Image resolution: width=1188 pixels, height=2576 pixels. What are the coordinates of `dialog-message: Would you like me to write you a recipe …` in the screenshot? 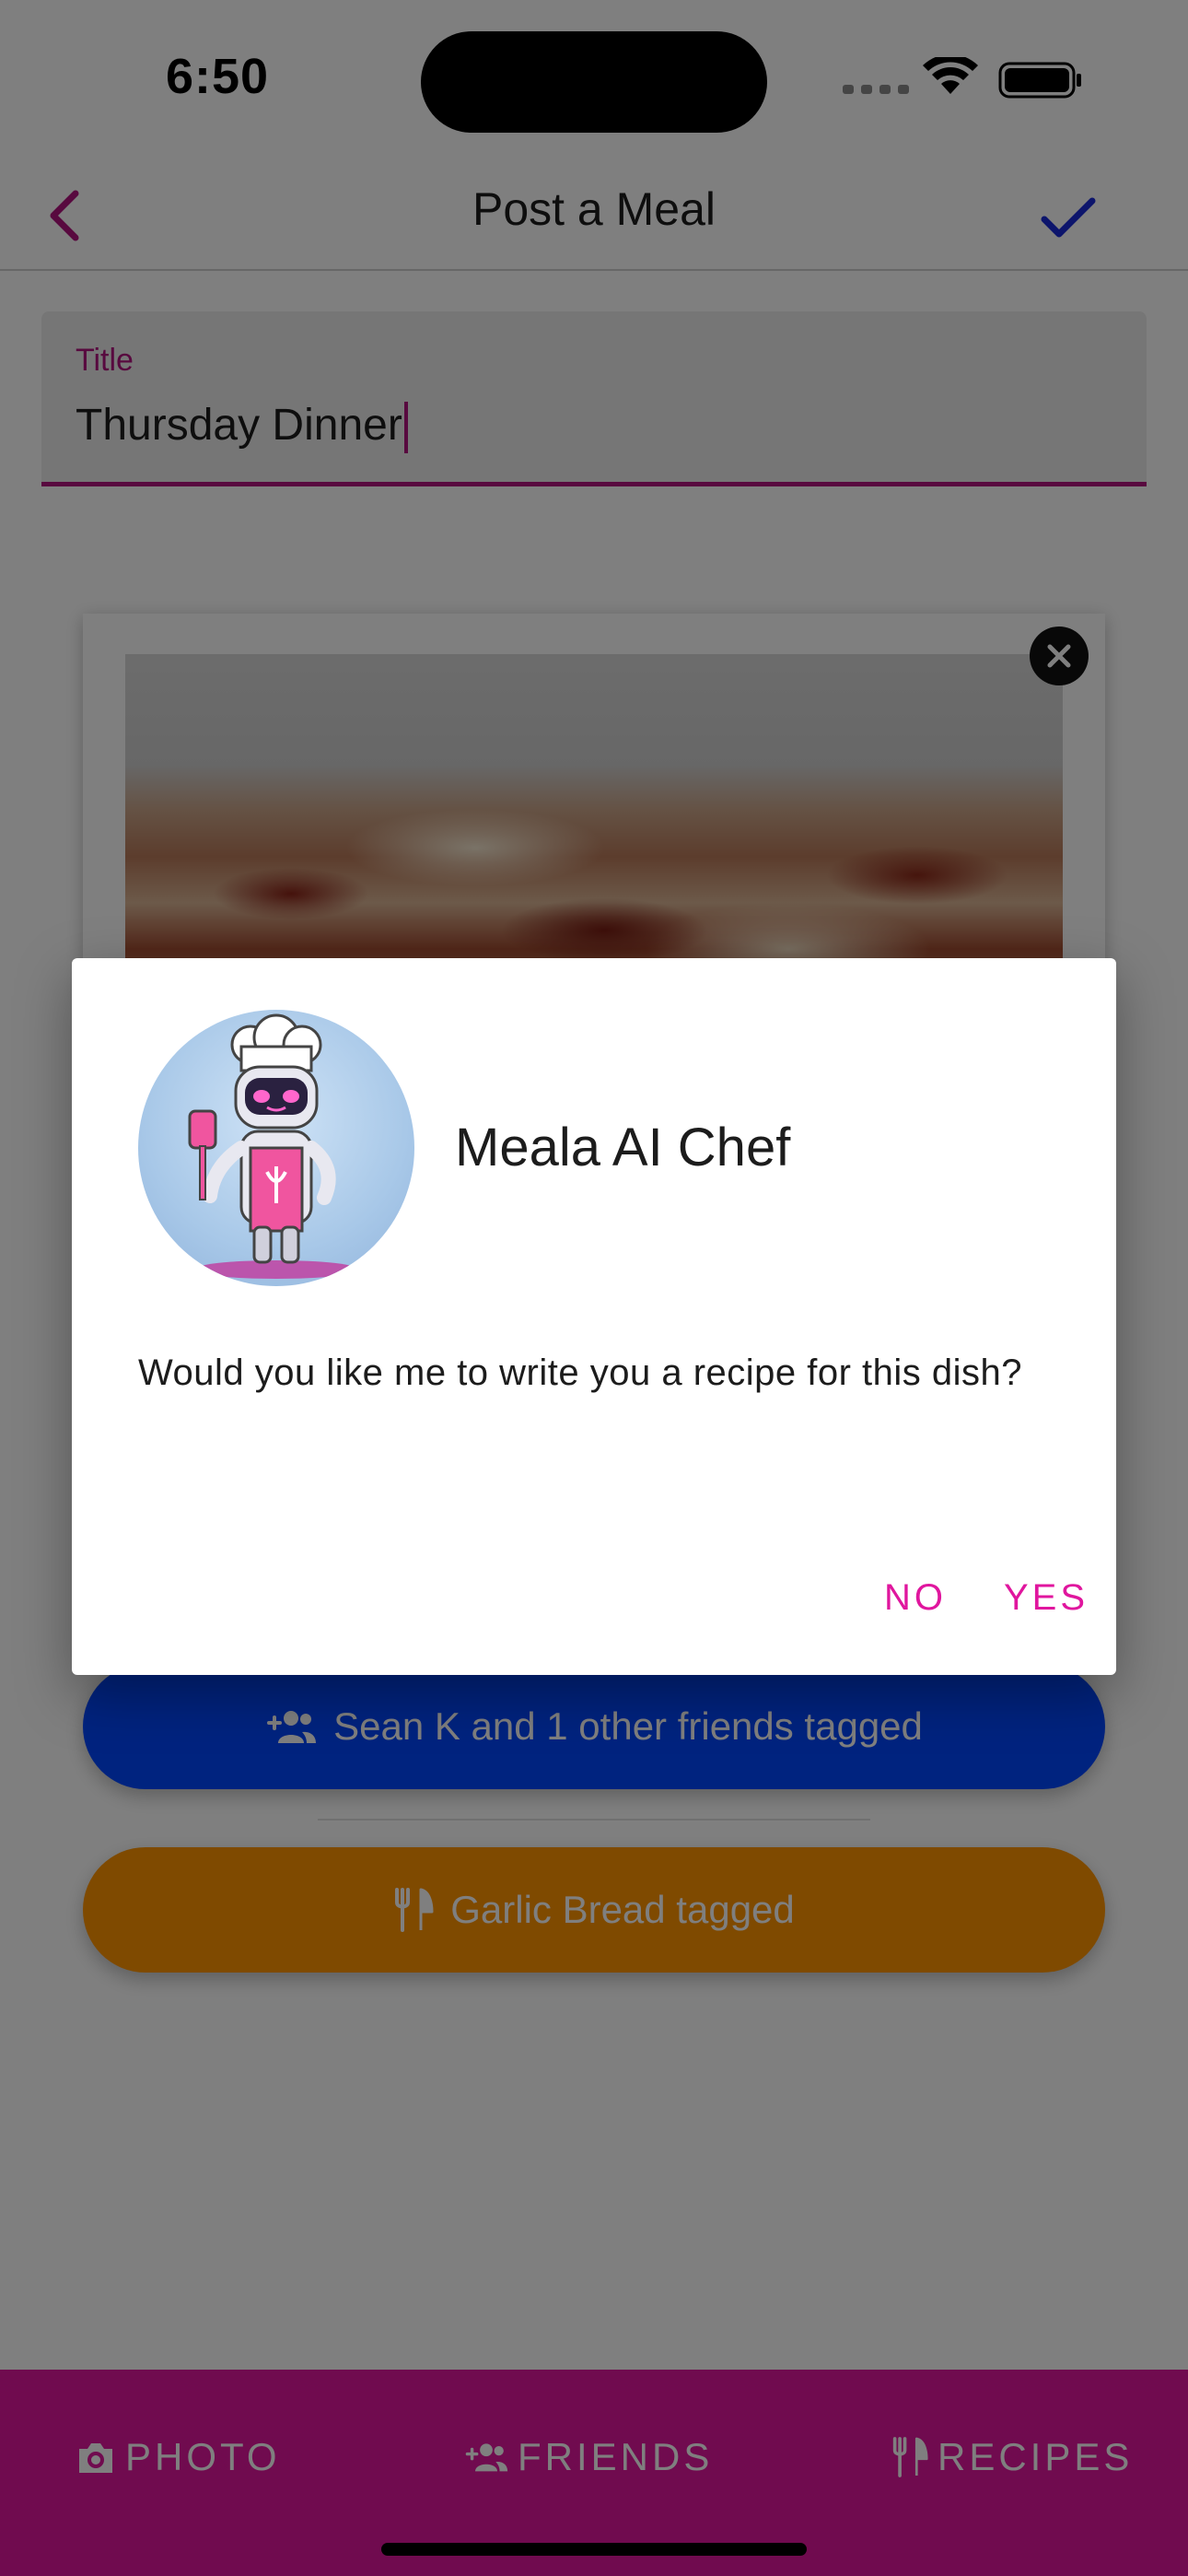 It's located at (580, 1372).